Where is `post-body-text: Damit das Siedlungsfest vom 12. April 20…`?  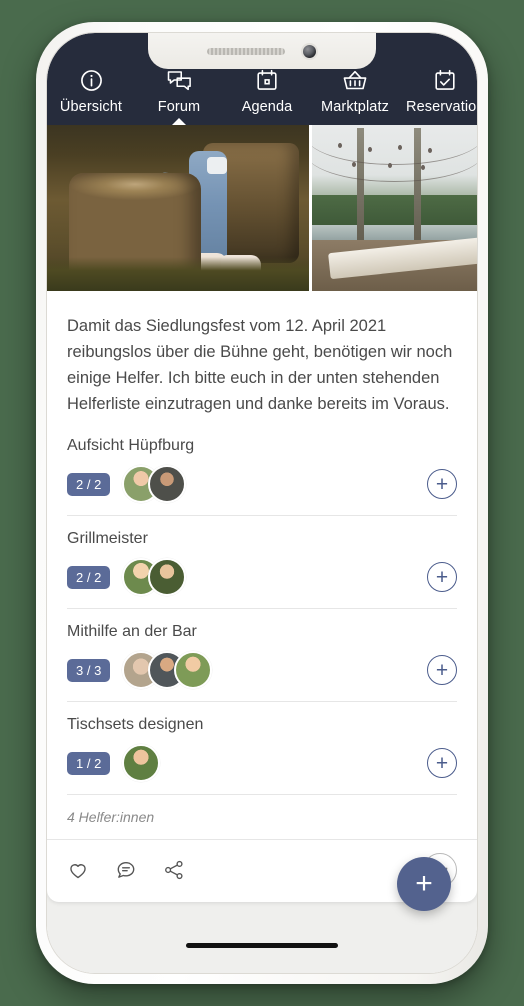
post-body-text: Damit das Siedlungsfest vom 12. April 20… is located at coordinates (260, 365).